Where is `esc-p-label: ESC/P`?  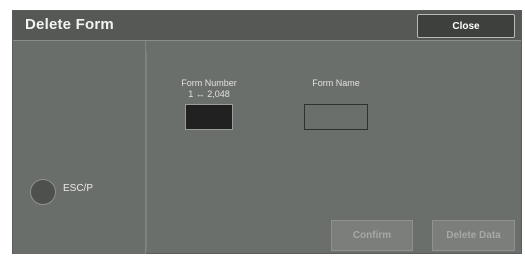
esc-p-label: ESC/P is located at coordinates (78, 188).